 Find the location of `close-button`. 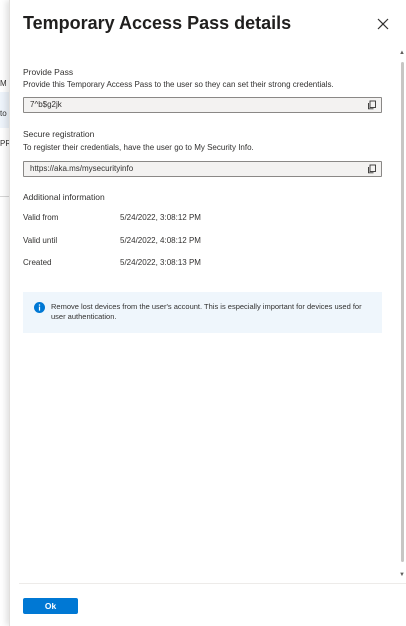

close-button is located at coordinates (383, 24).